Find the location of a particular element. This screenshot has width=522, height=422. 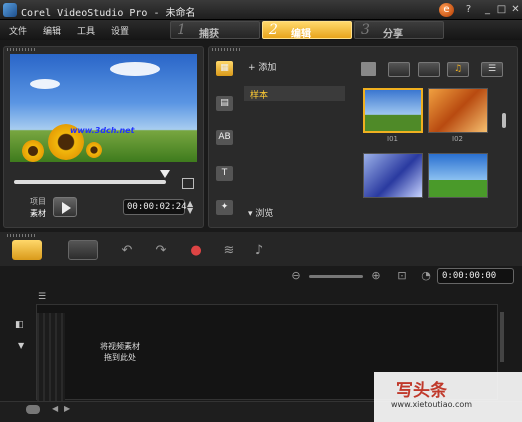

view-list-button: ☰ is located at coordinates (492, 69).